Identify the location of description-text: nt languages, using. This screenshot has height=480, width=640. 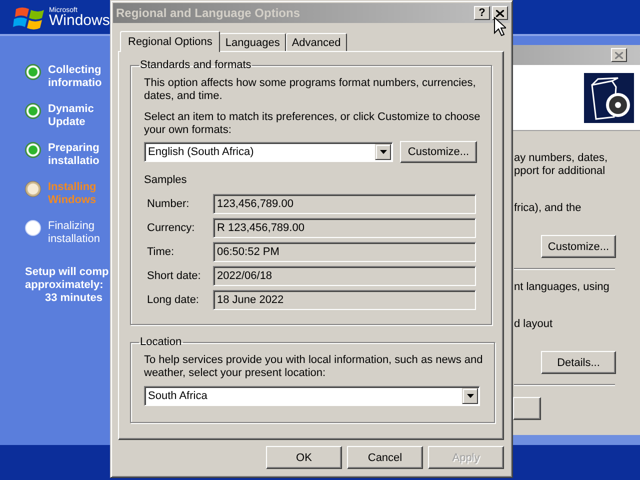
(562, 287).